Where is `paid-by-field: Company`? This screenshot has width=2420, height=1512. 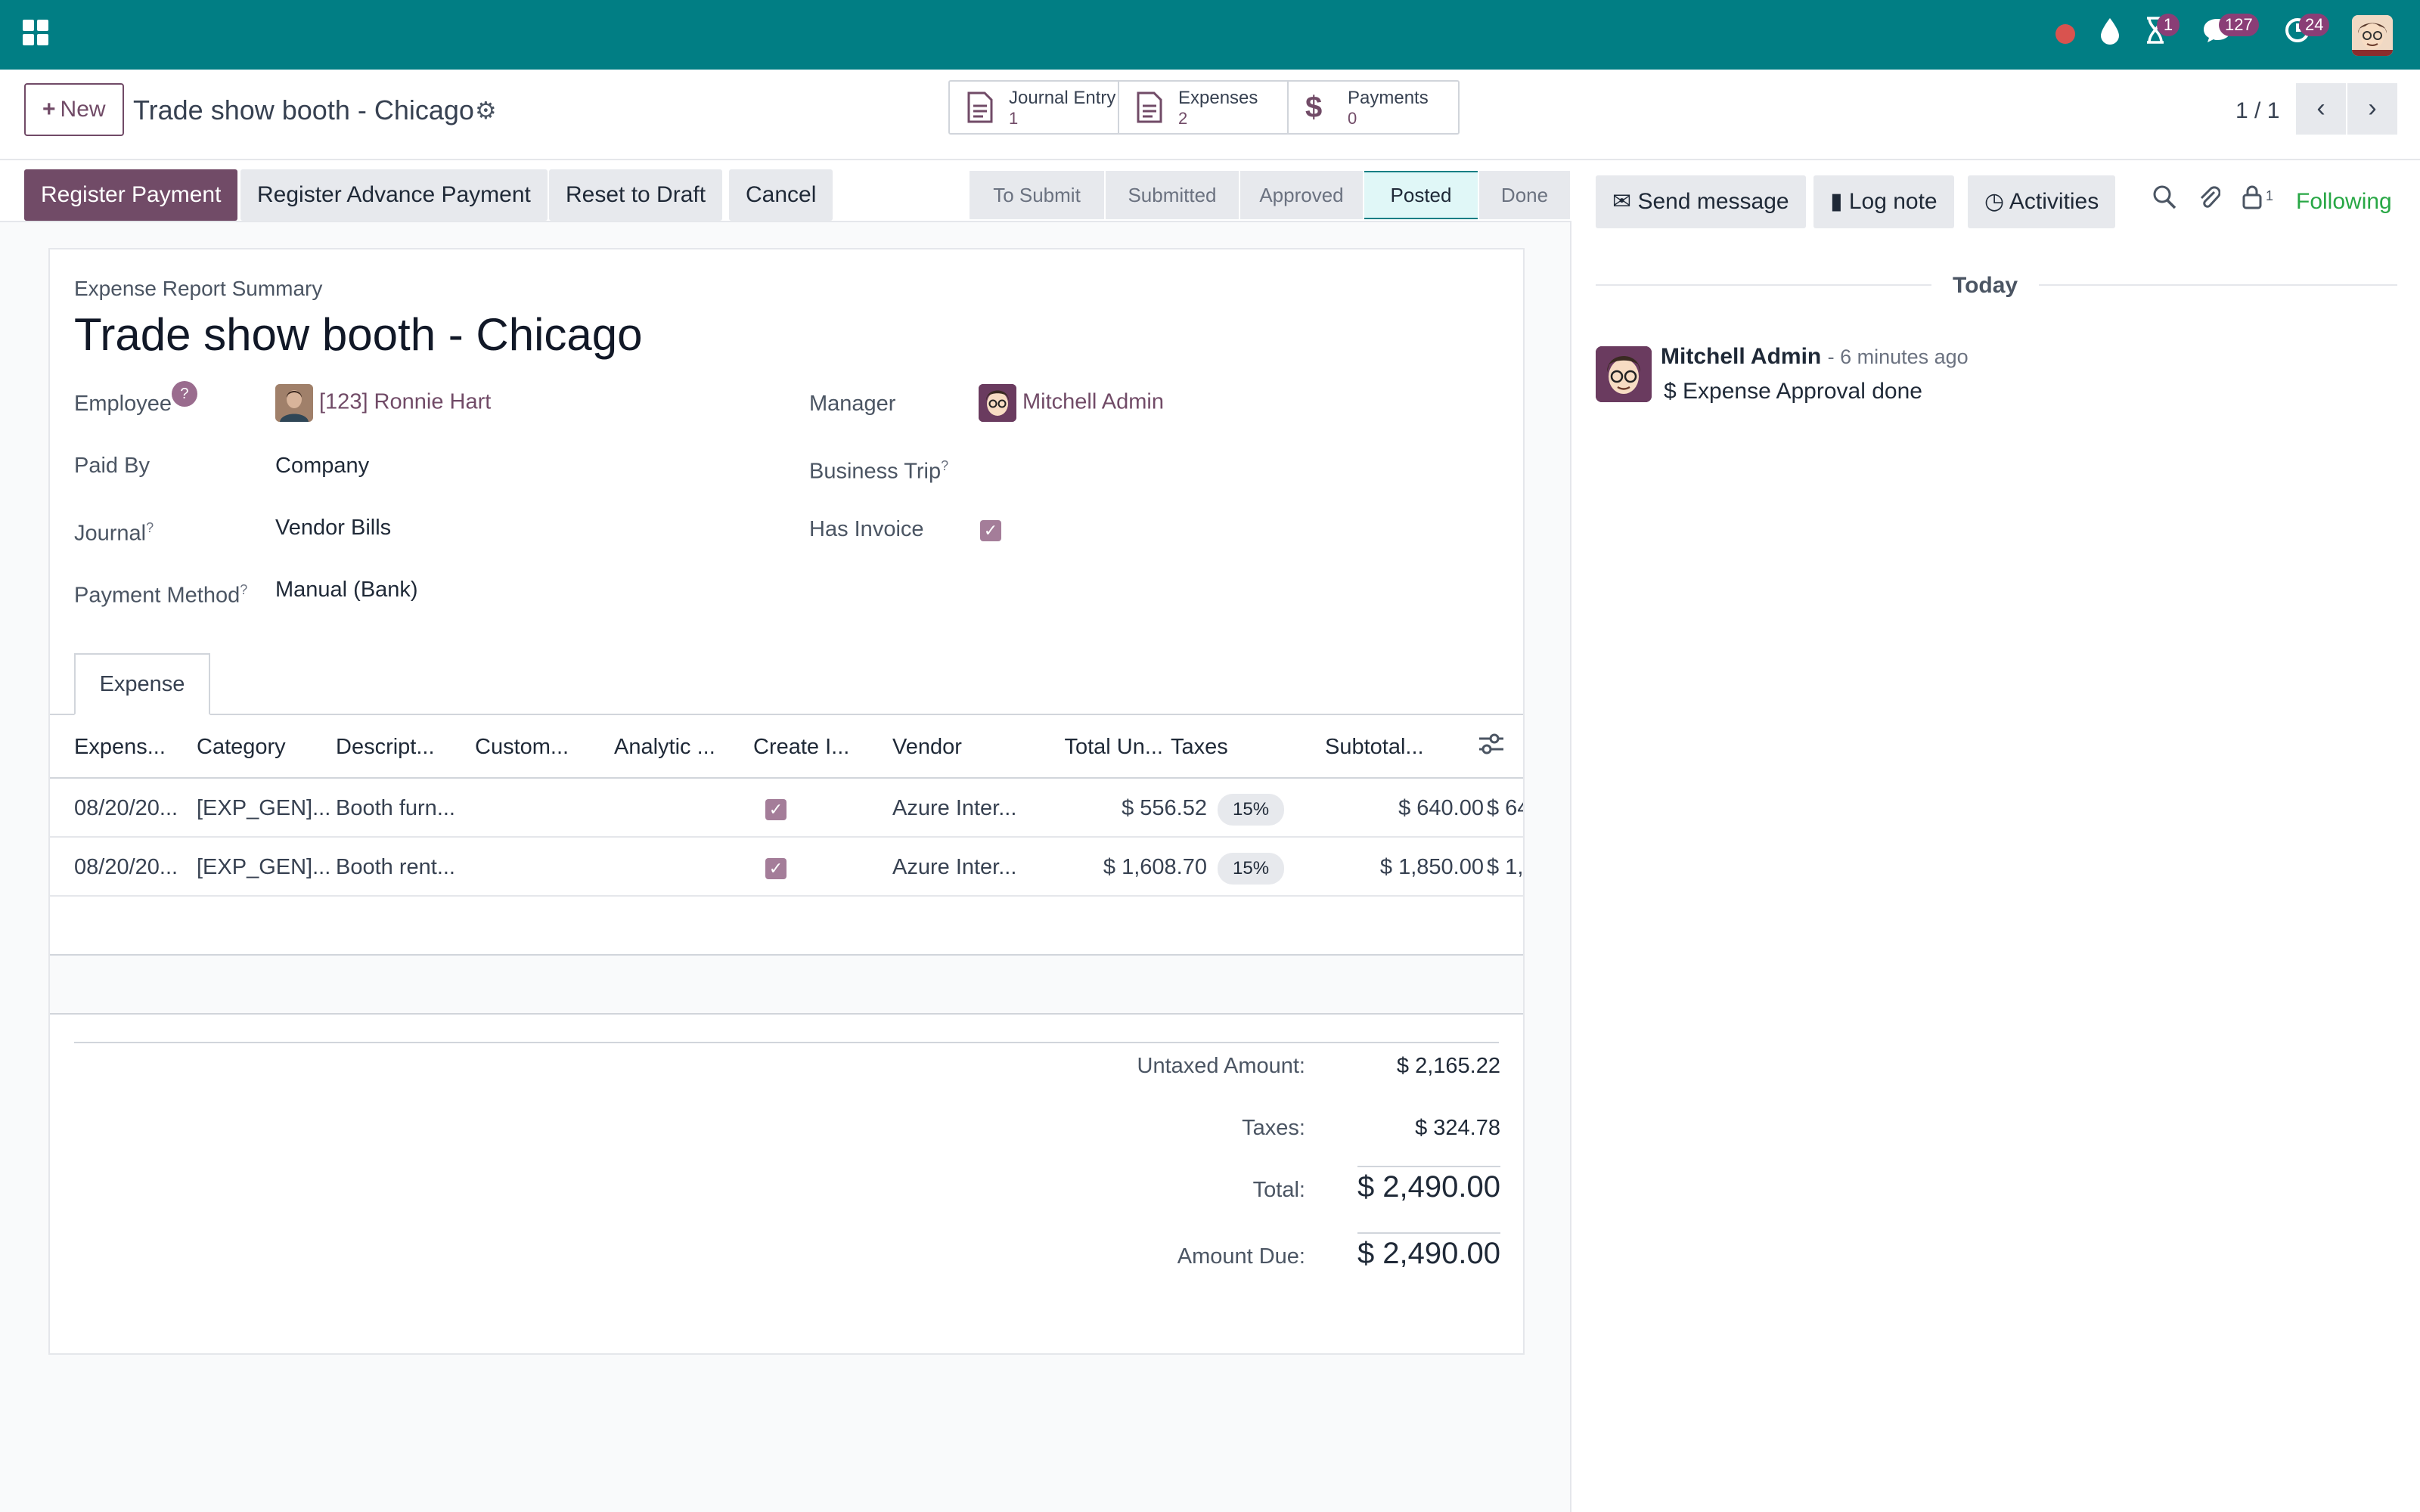
paid-by-field: Company is located at coordinates (322, 466).